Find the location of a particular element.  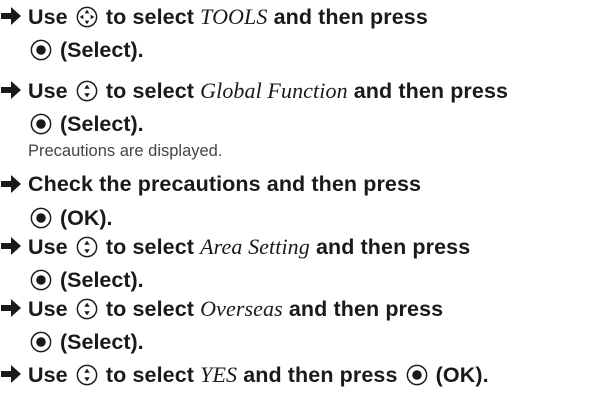

step-note: Precautions are displayed. is located at coordinates (125, 151).